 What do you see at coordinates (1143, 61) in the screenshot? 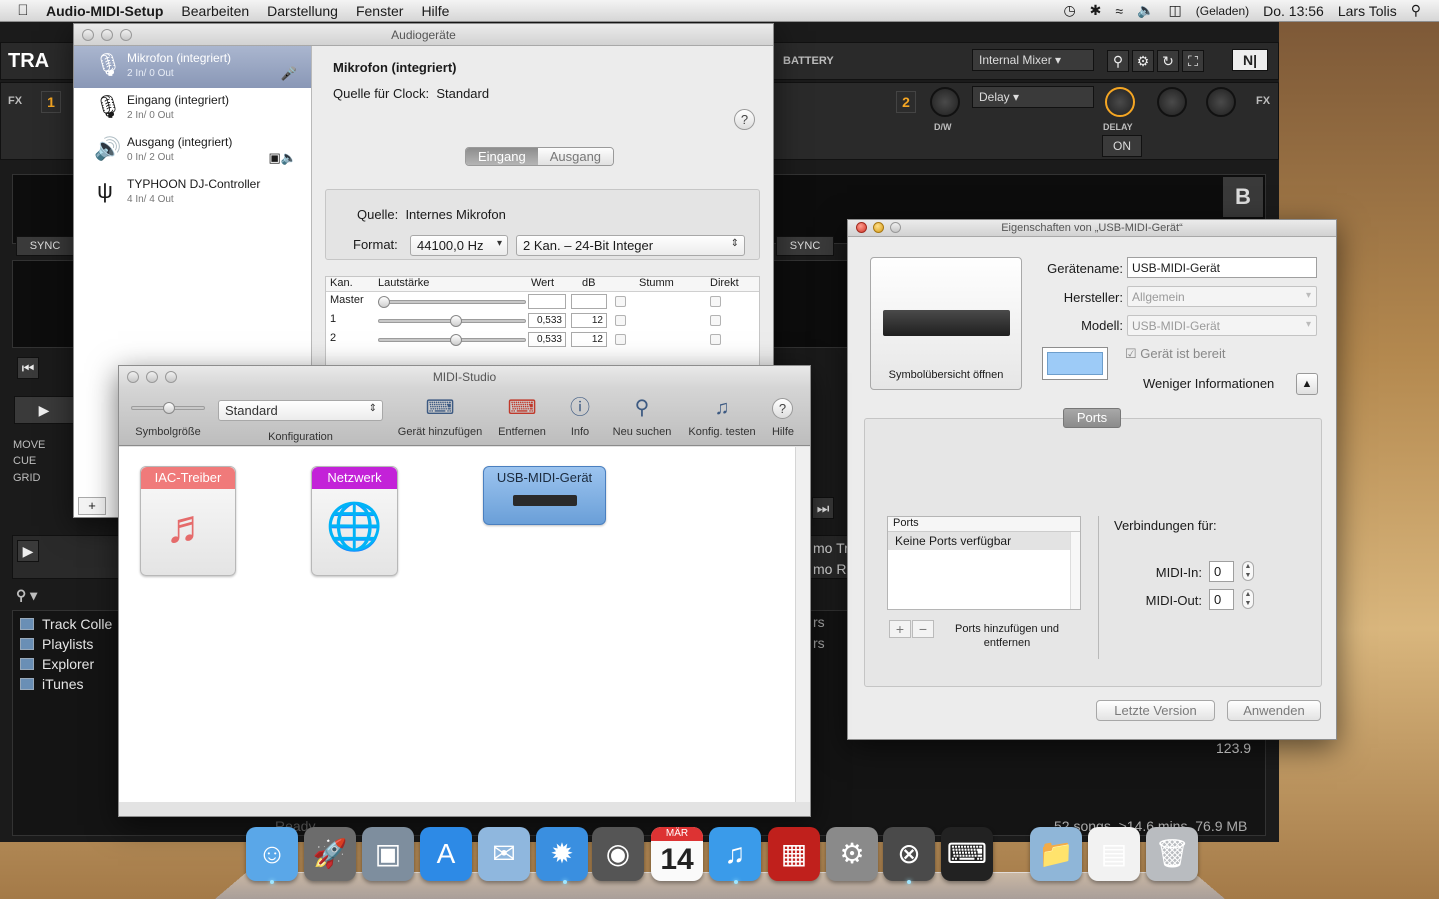
I see `gear-icon: ⚙` at bounding box center [1143, 61].